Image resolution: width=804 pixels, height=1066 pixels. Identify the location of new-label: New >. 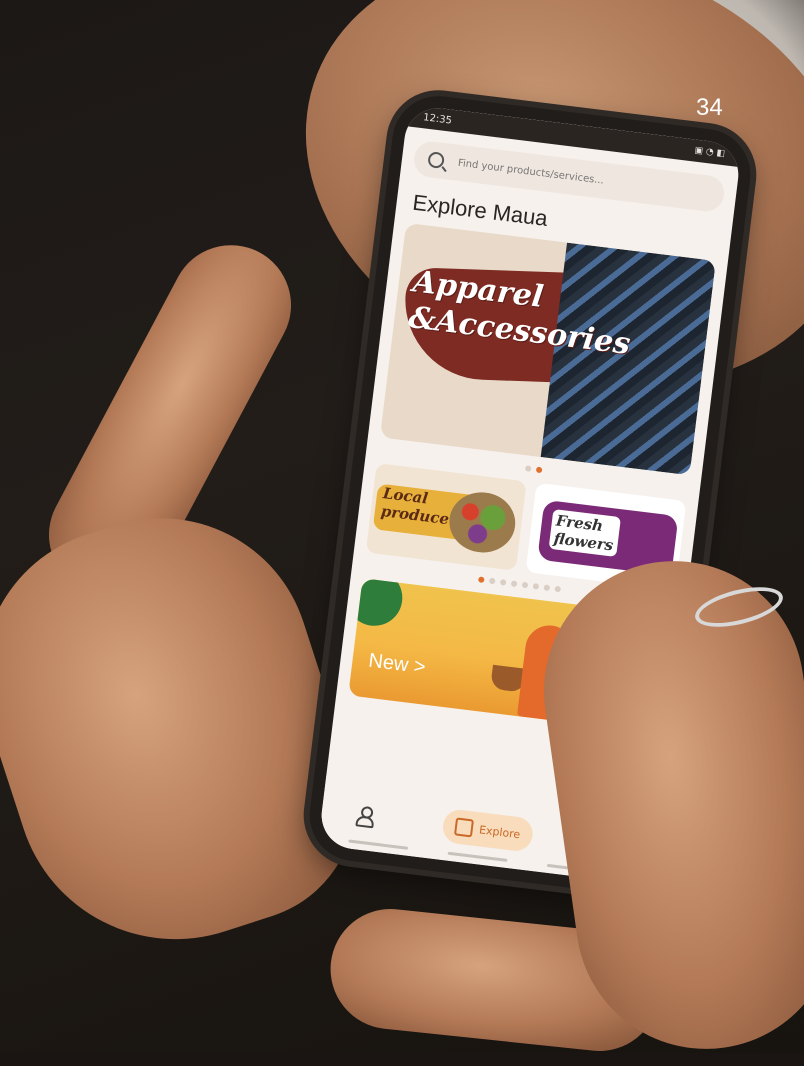
(397, 664).